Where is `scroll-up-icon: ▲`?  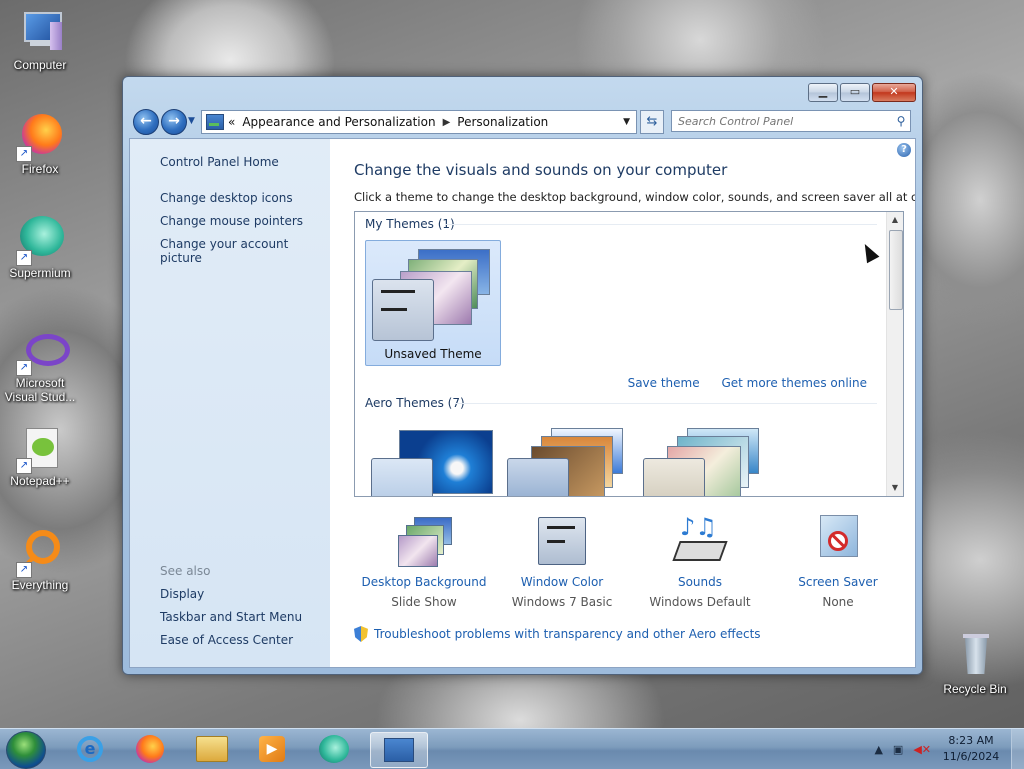
scroll-up-icon: ▲ is located at coordinates (895, 220).